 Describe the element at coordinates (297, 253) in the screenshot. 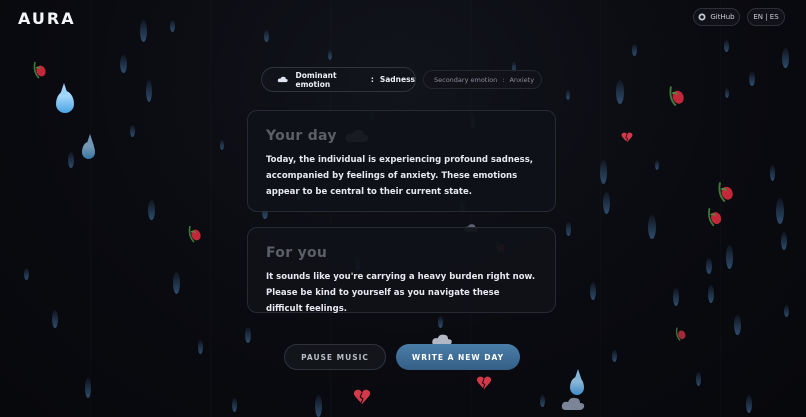

I see `for-you-title: For you` at that location.